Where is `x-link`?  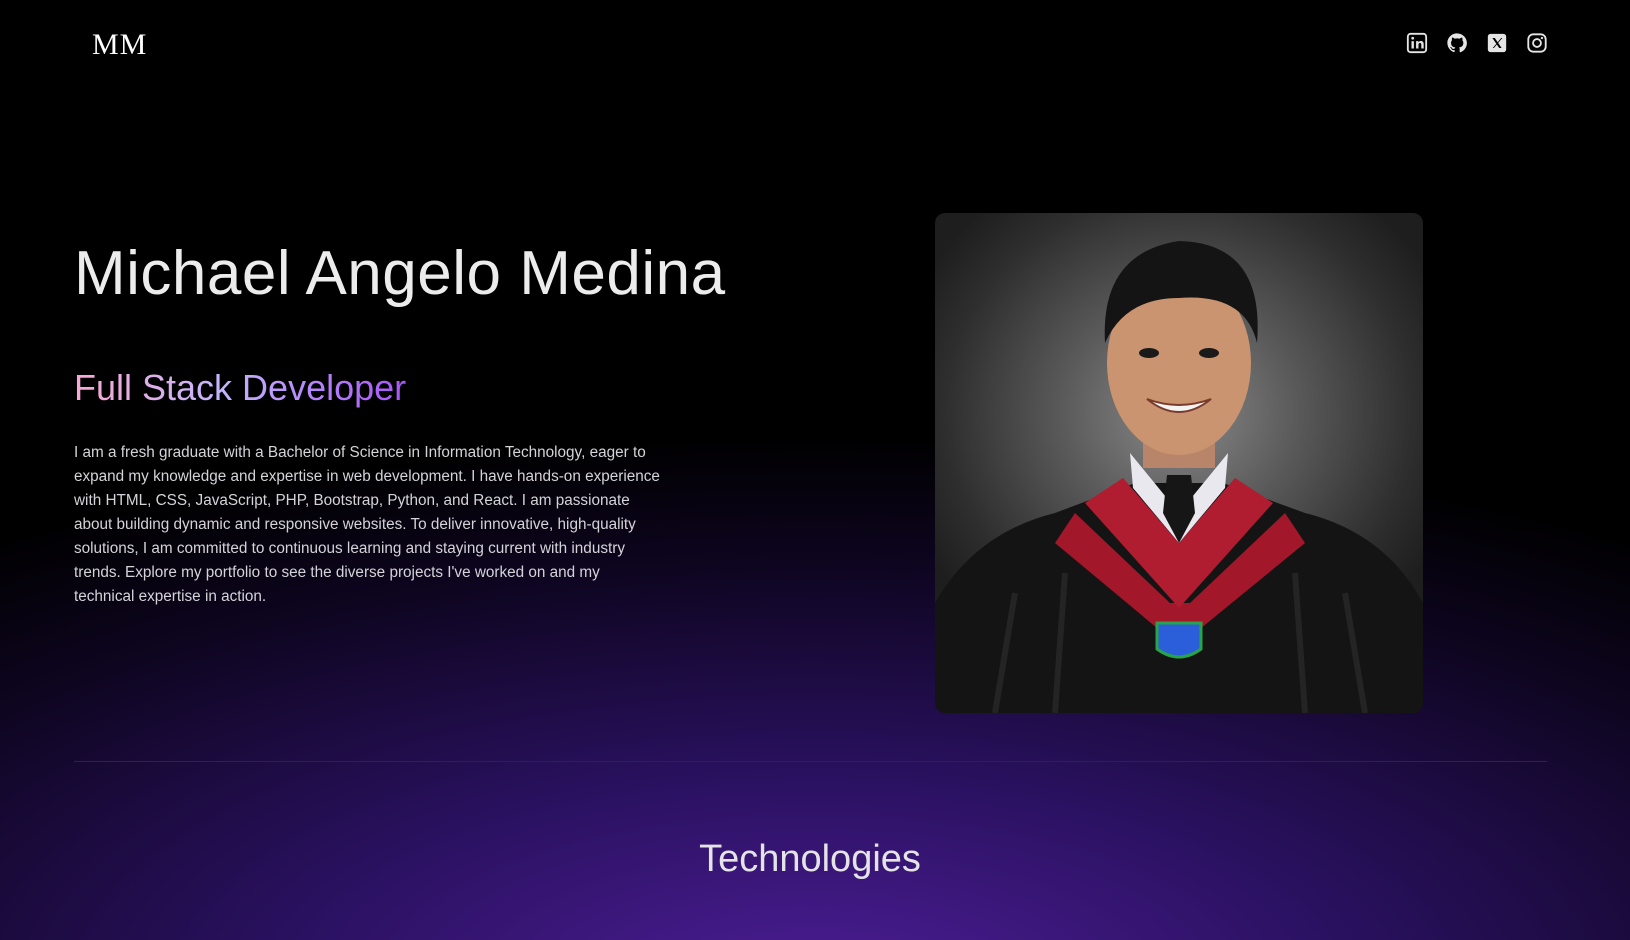 x-link is located at coordinates (1497, 43).